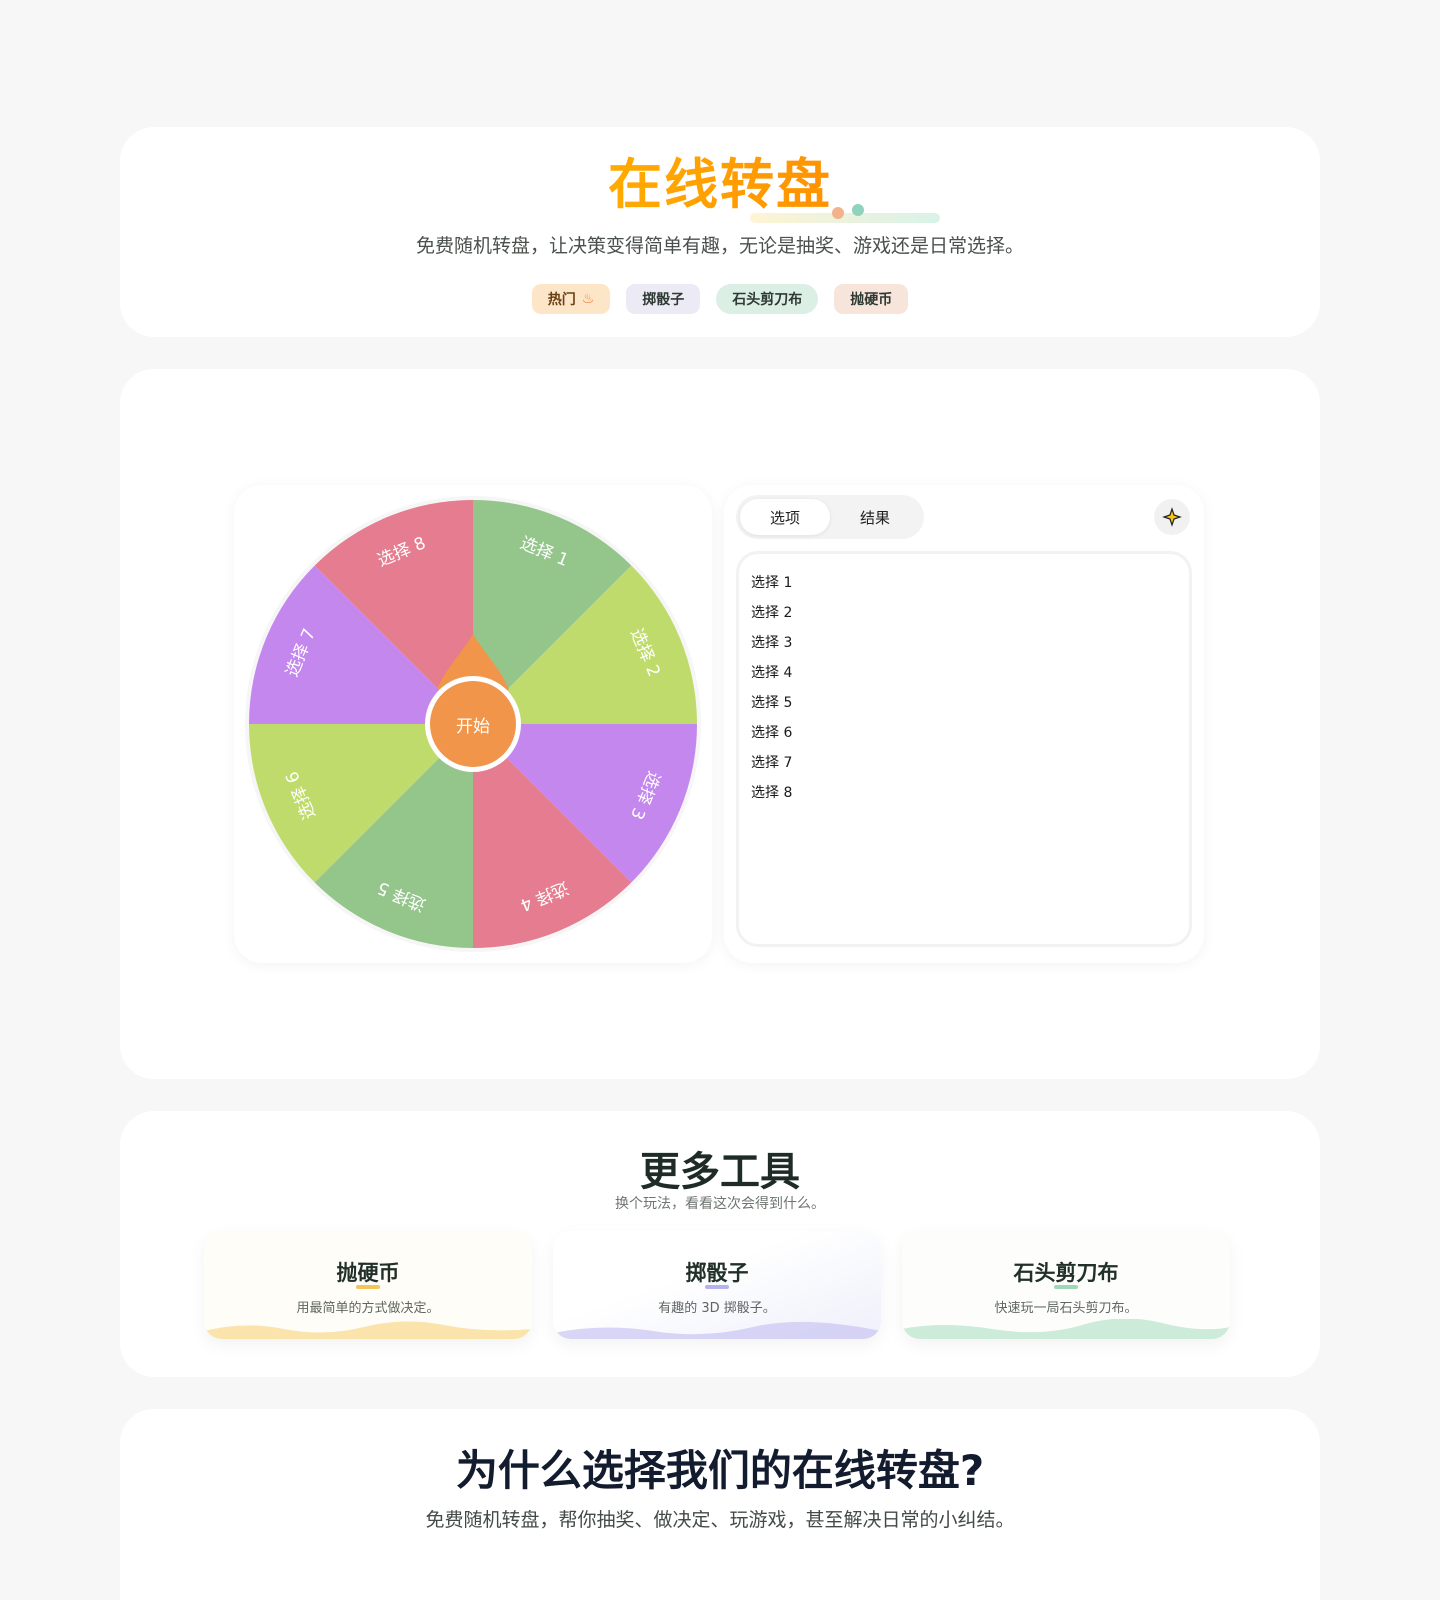 This screenshot has width=1440, height=1600. I want to click on tool-card-rock-paper-scissors: 石头剪刀布 快速玩一局石头剪刀布。, so click(1066, 1285).